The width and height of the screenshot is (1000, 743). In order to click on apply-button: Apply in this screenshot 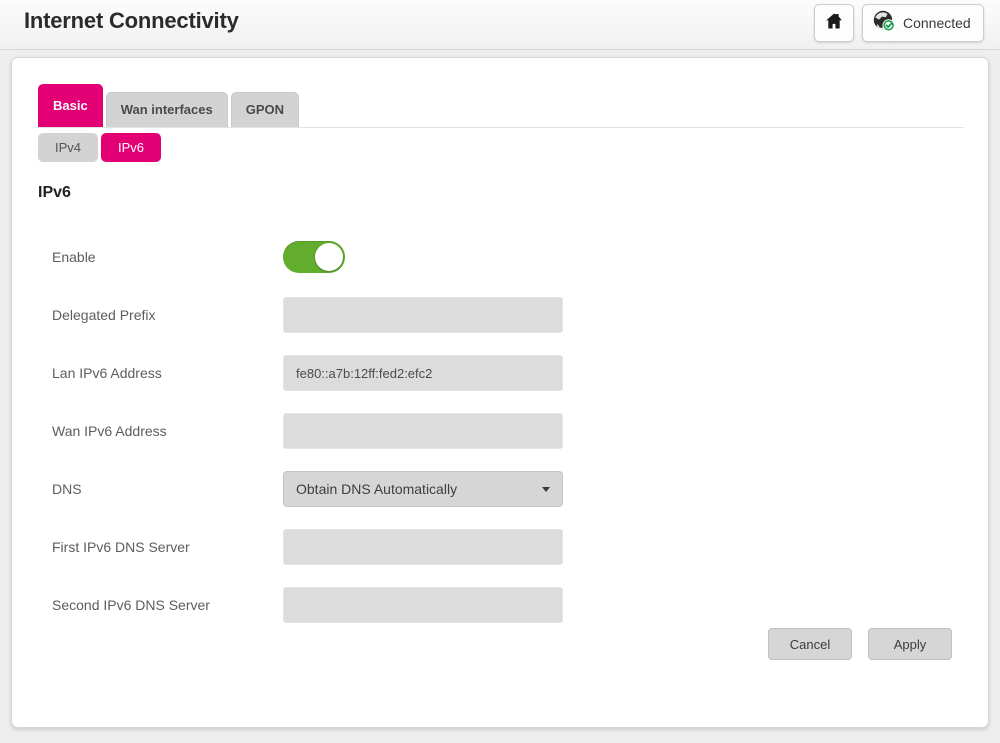, I will do `click(910, 644)`.